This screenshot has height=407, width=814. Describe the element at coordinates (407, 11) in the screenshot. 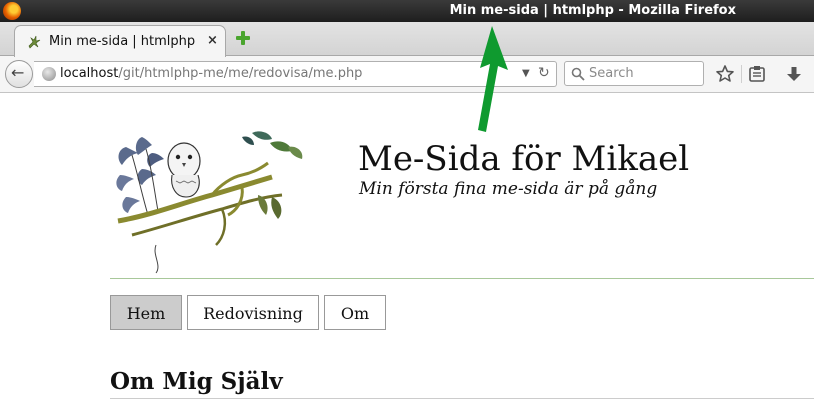

I see `window-titlebar: Min me-sida | htmlphp - Mozilla Firefox` at that location.